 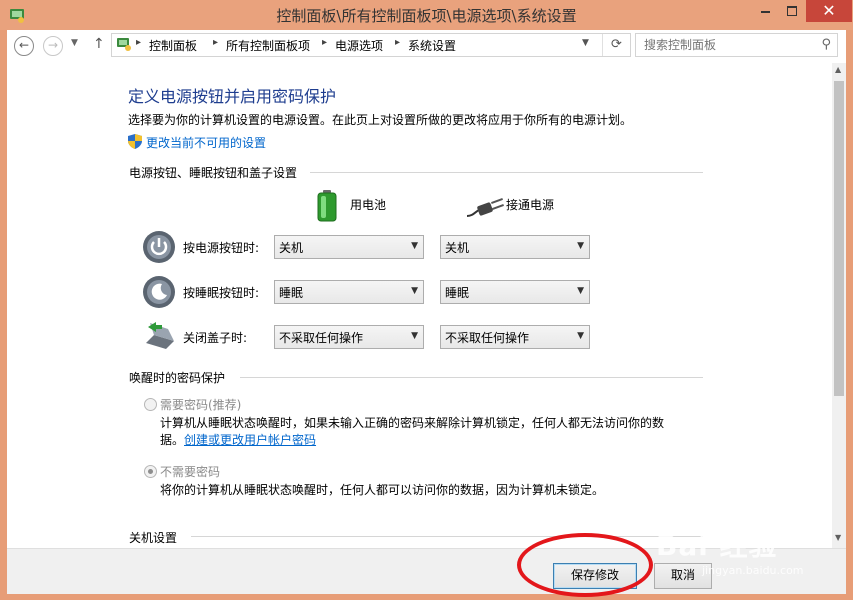 What do you see at coordinates (250, 440) in the screenshot?
I see `create-password-link: 创建或更改用户帐户密码` at bounding box center [250, 440].